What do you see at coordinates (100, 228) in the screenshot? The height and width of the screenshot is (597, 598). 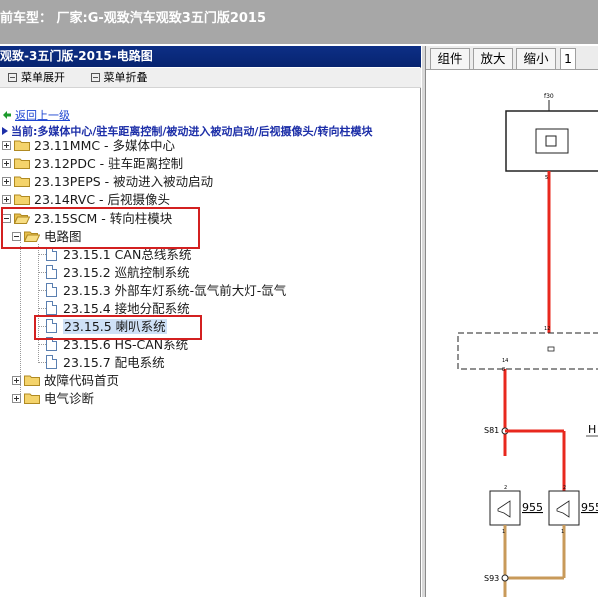 I see `highlight-box-scm` at bounding box center [100, 228].